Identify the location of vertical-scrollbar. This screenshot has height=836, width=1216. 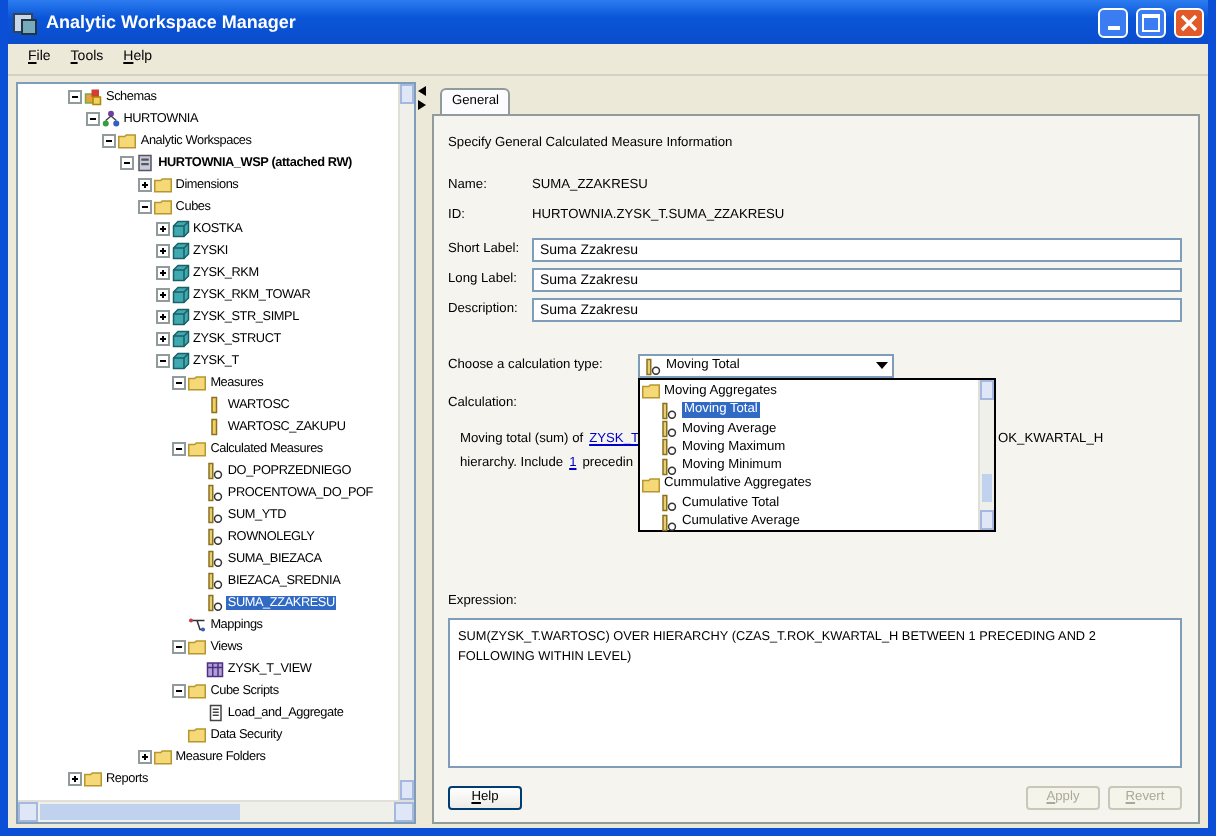
(406, 442).